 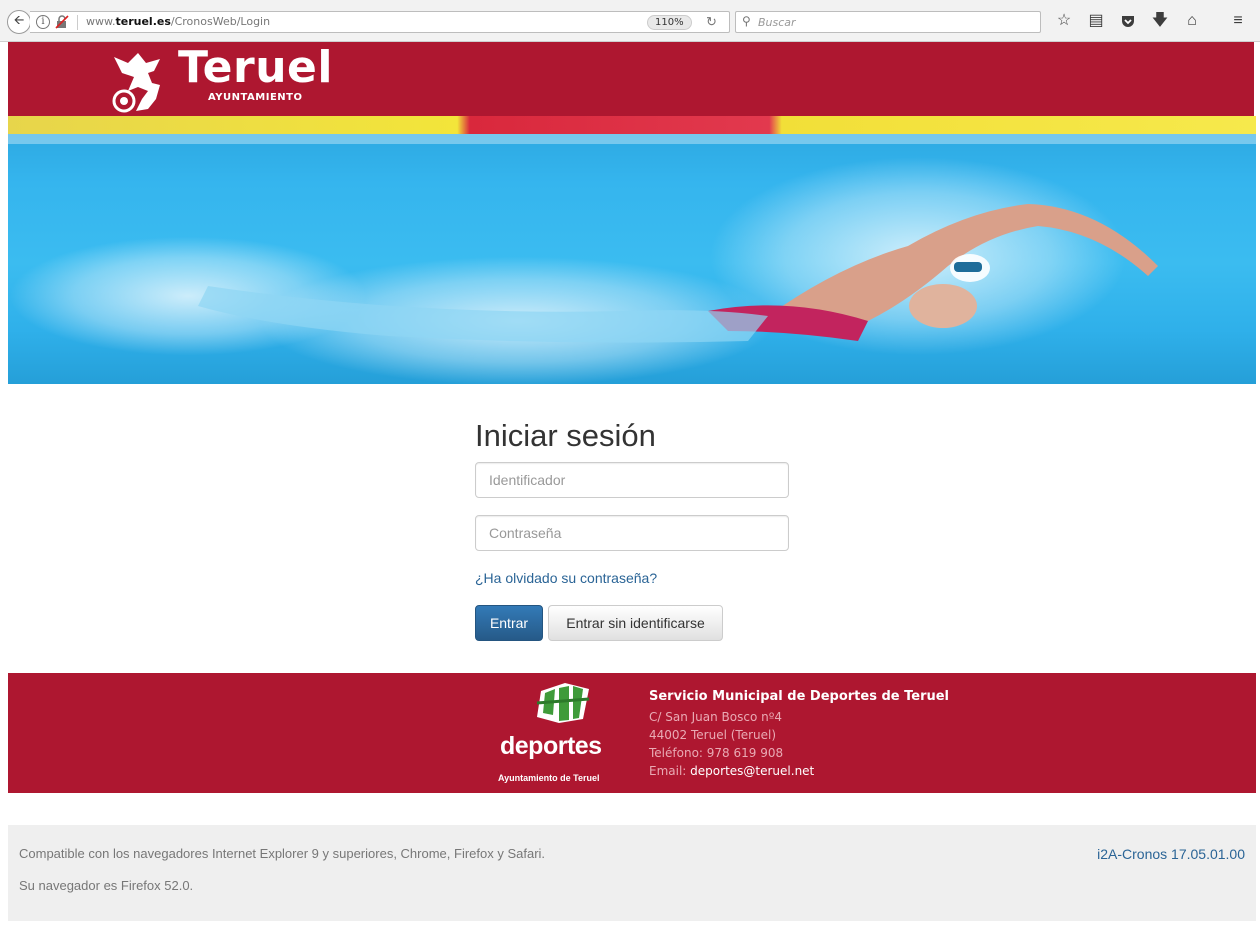 I want to click on site-subtitle: AYUNTAMIENTO, so click(x=255, y=97).